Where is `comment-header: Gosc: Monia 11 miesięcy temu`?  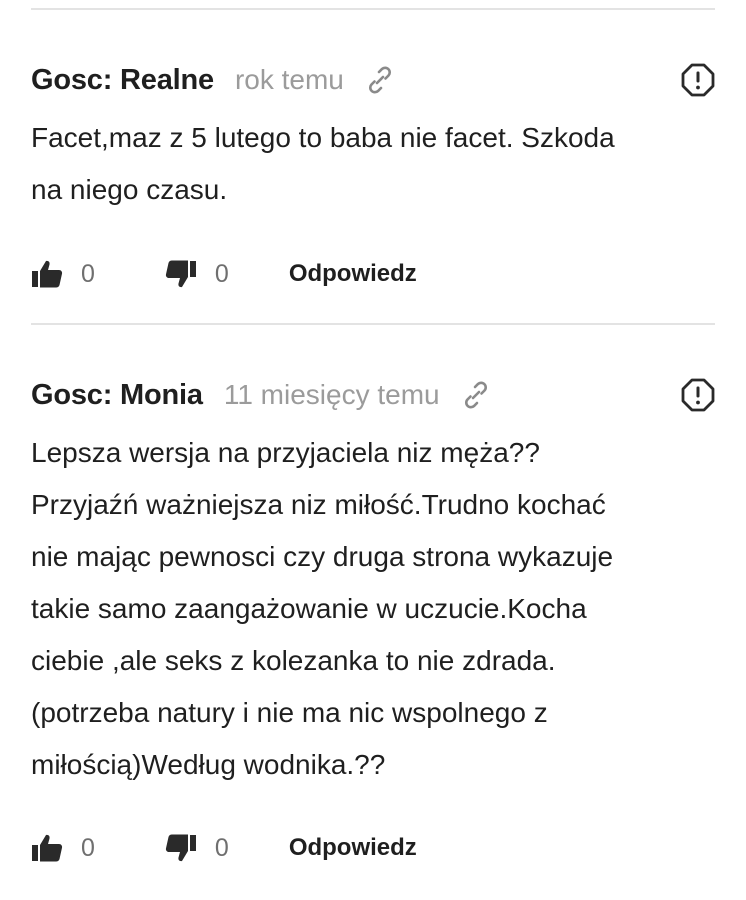
comment-header: Gosc: Monia 11 miesięcy temu is located at coordinates (373, 395).